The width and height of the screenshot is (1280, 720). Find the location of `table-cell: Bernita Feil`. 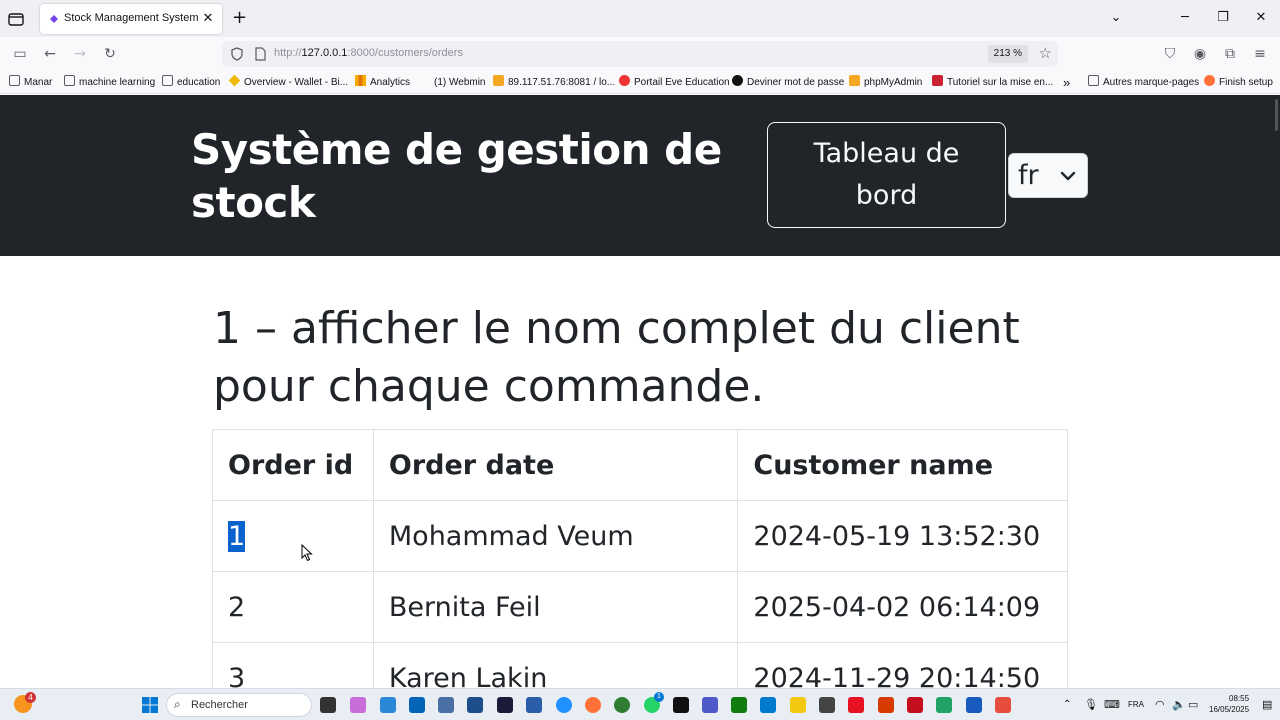

table-cell: Bernita Feil is located at coordinates (555, 607).